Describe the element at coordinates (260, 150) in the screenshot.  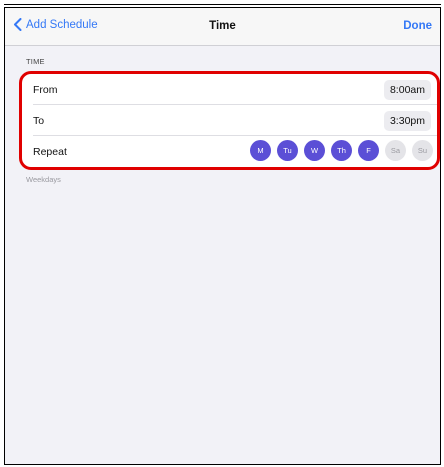
I see `day-toggle-monday: M` at that location.